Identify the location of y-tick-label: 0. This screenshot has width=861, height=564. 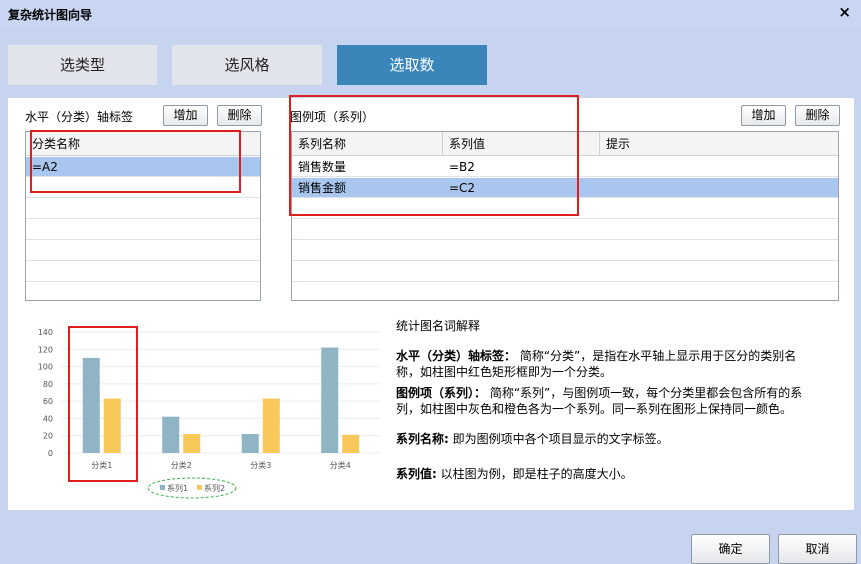
(50, 453).